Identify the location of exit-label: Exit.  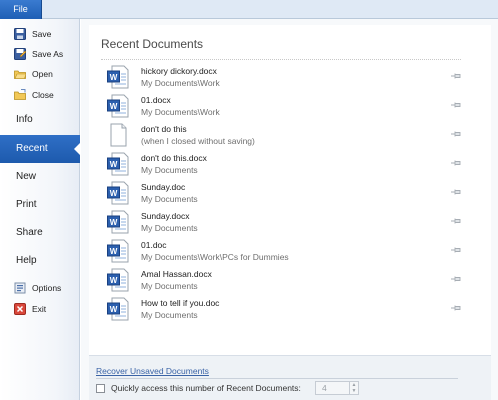
(39, 309).